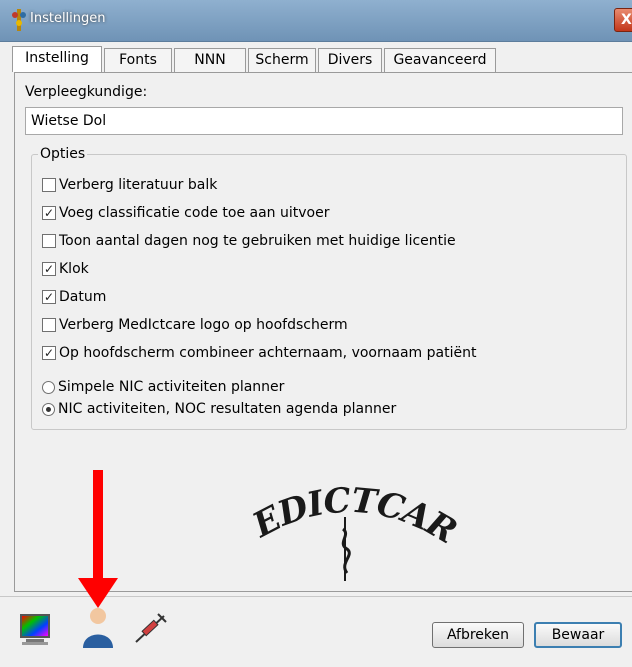 This screenshot has height=667, width=632. What do you see at coordinates (74, 269) in the screenshot?
I see `option-label: Klok` at bounding box center [74, 269].